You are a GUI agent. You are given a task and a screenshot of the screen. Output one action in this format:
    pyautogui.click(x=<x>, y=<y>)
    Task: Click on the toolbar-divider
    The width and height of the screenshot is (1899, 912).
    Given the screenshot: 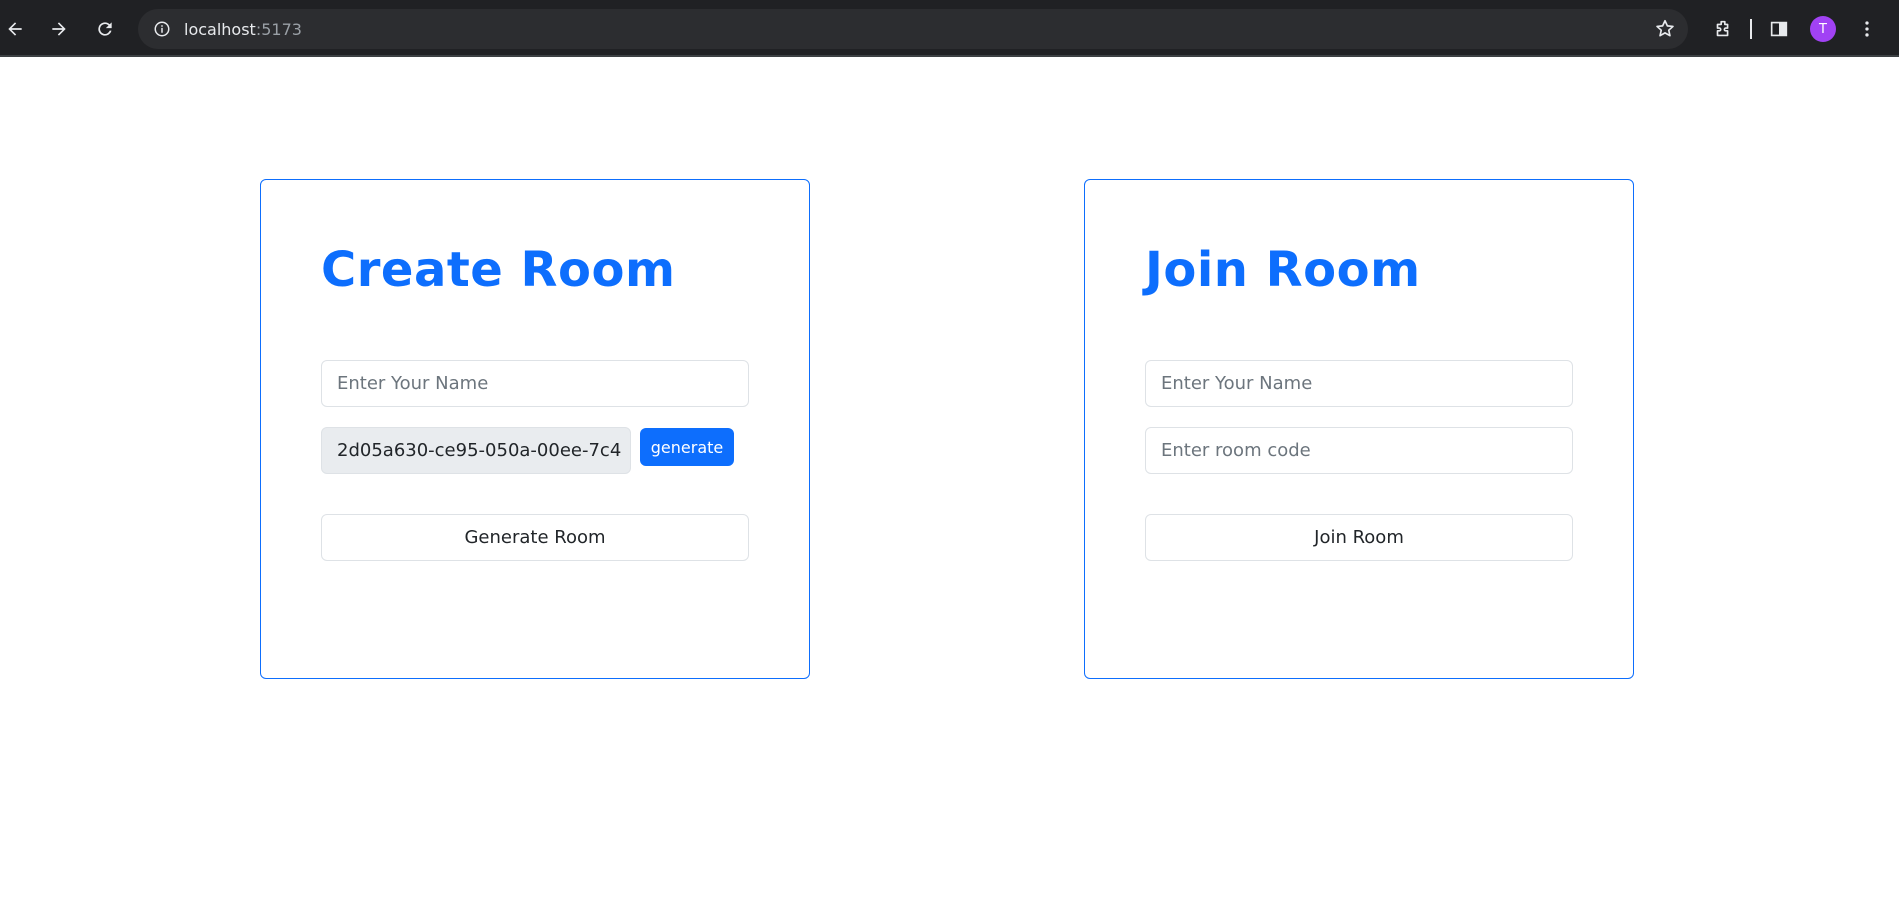 What is the action you would take?
    pyautogui.click(x=1751, y=29)
    